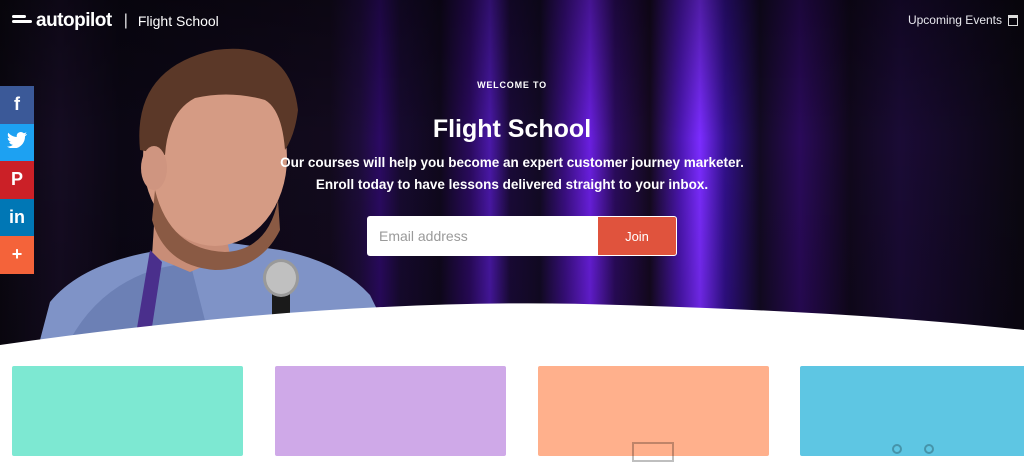 The height and width of the screenshot is (462, 1024). I want to click on facebook-share-button: f, so click(17, 105).